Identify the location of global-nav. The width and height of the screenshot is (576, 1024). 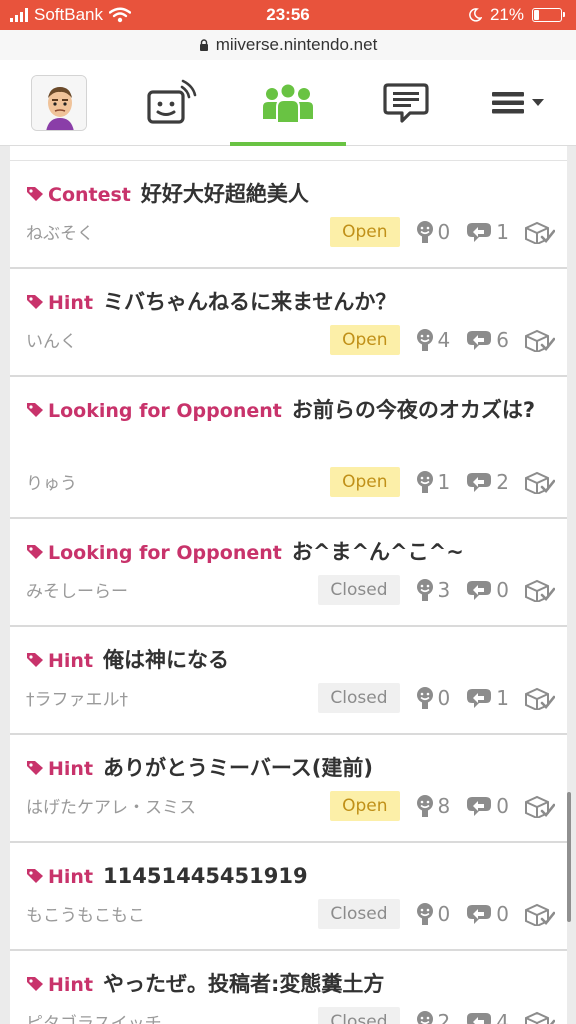
(288, 103).